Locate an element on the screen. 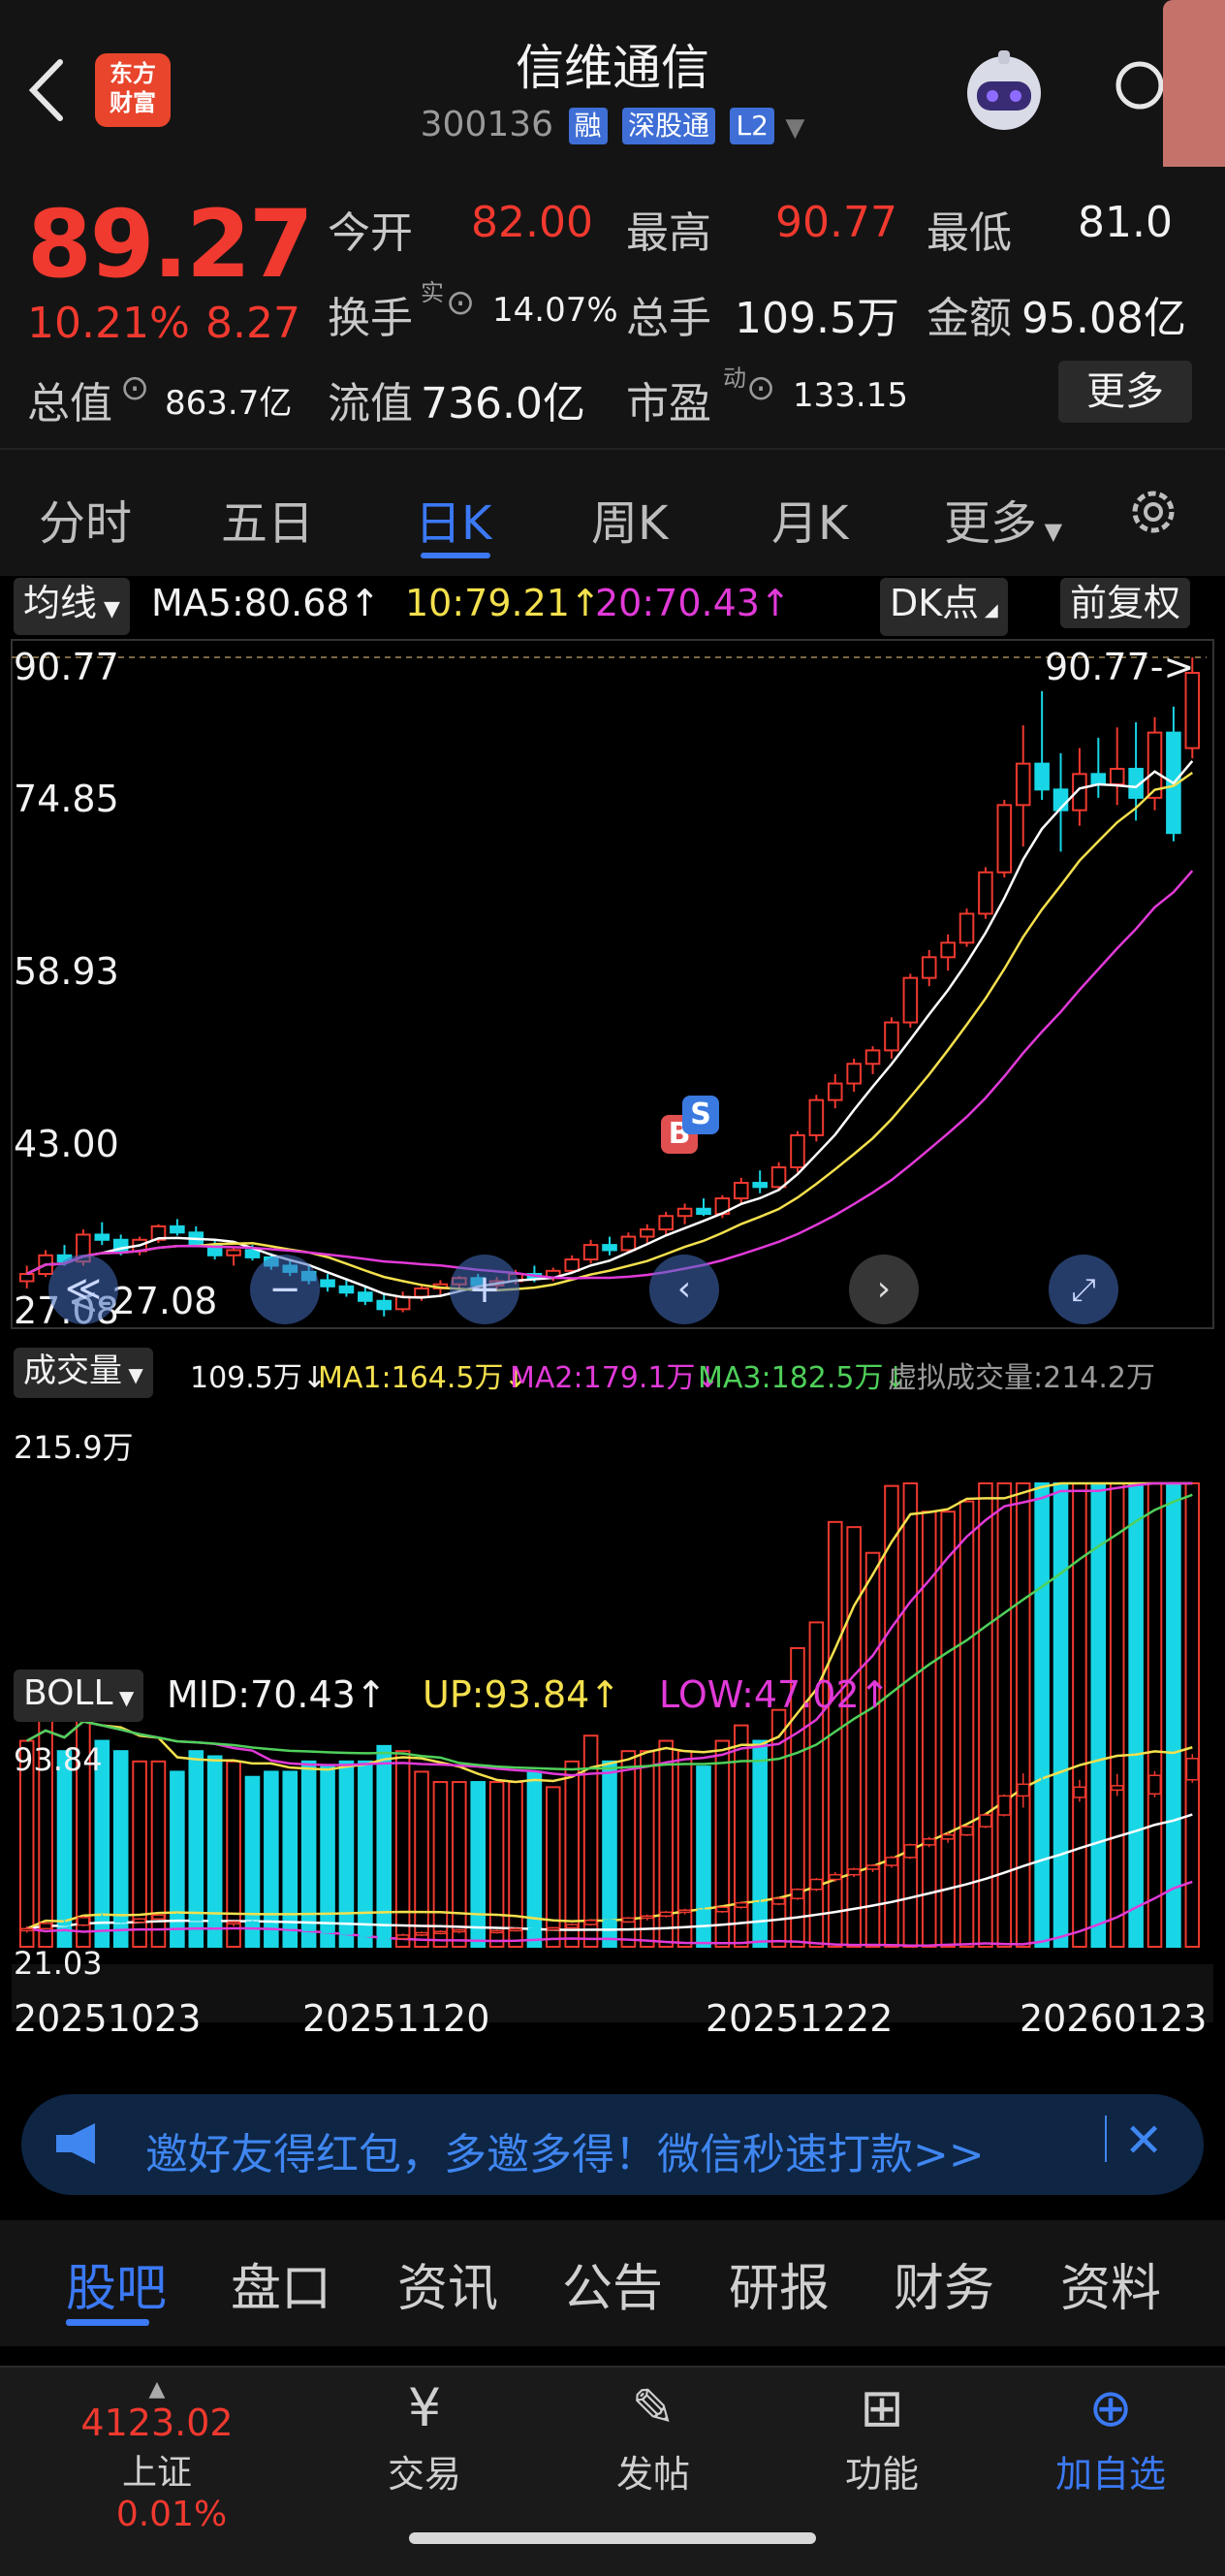 The image size is (1225, 2576). x-date-4: 20260123 is located at coordinates (1114, 2019).